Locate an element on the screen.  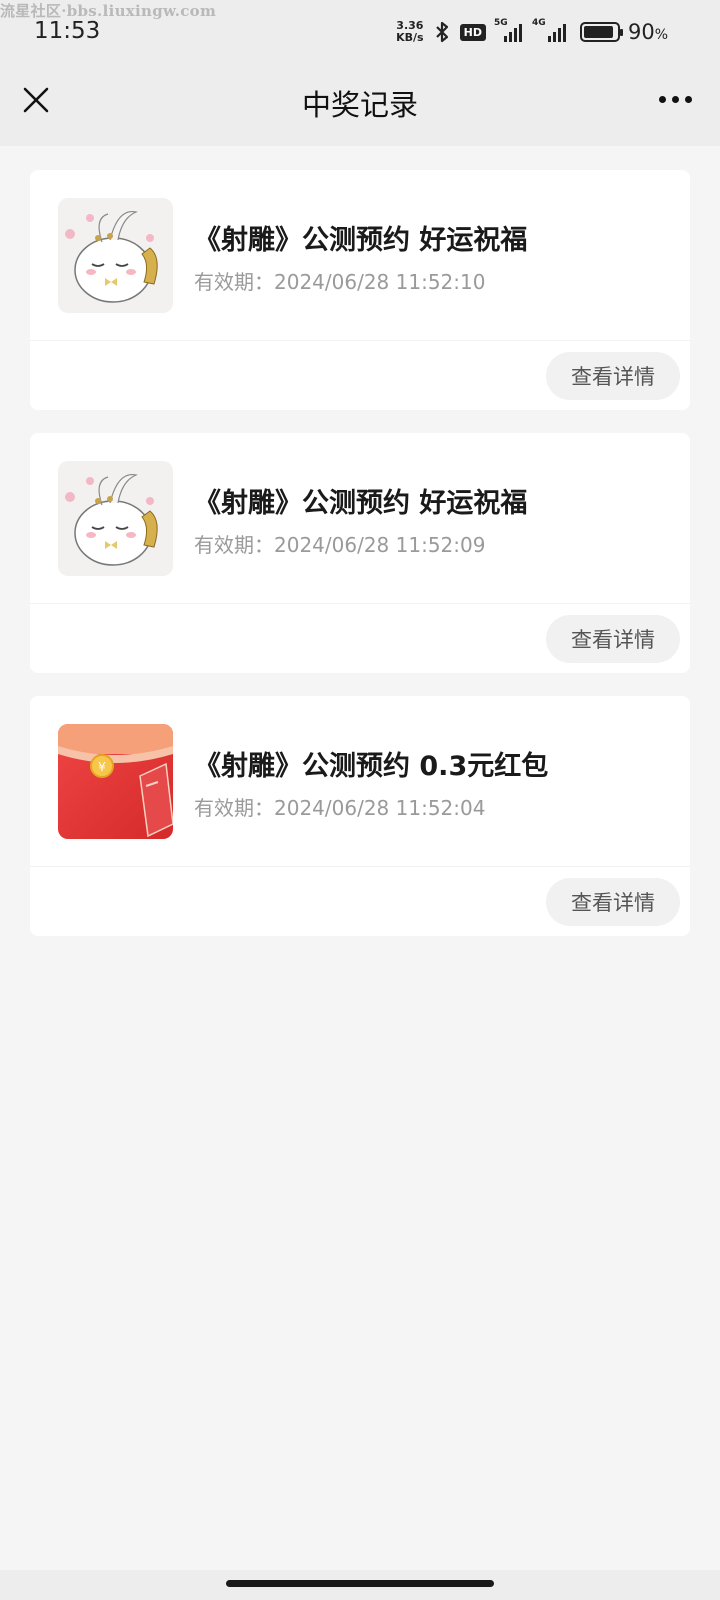
battery-percent: 90% is located at coordinates (647, 32).